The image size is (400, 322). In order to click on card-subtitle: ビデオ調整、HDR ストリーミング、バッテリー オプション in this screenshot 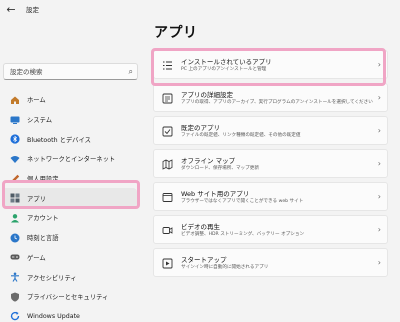, I will do `click(243, 234)`.